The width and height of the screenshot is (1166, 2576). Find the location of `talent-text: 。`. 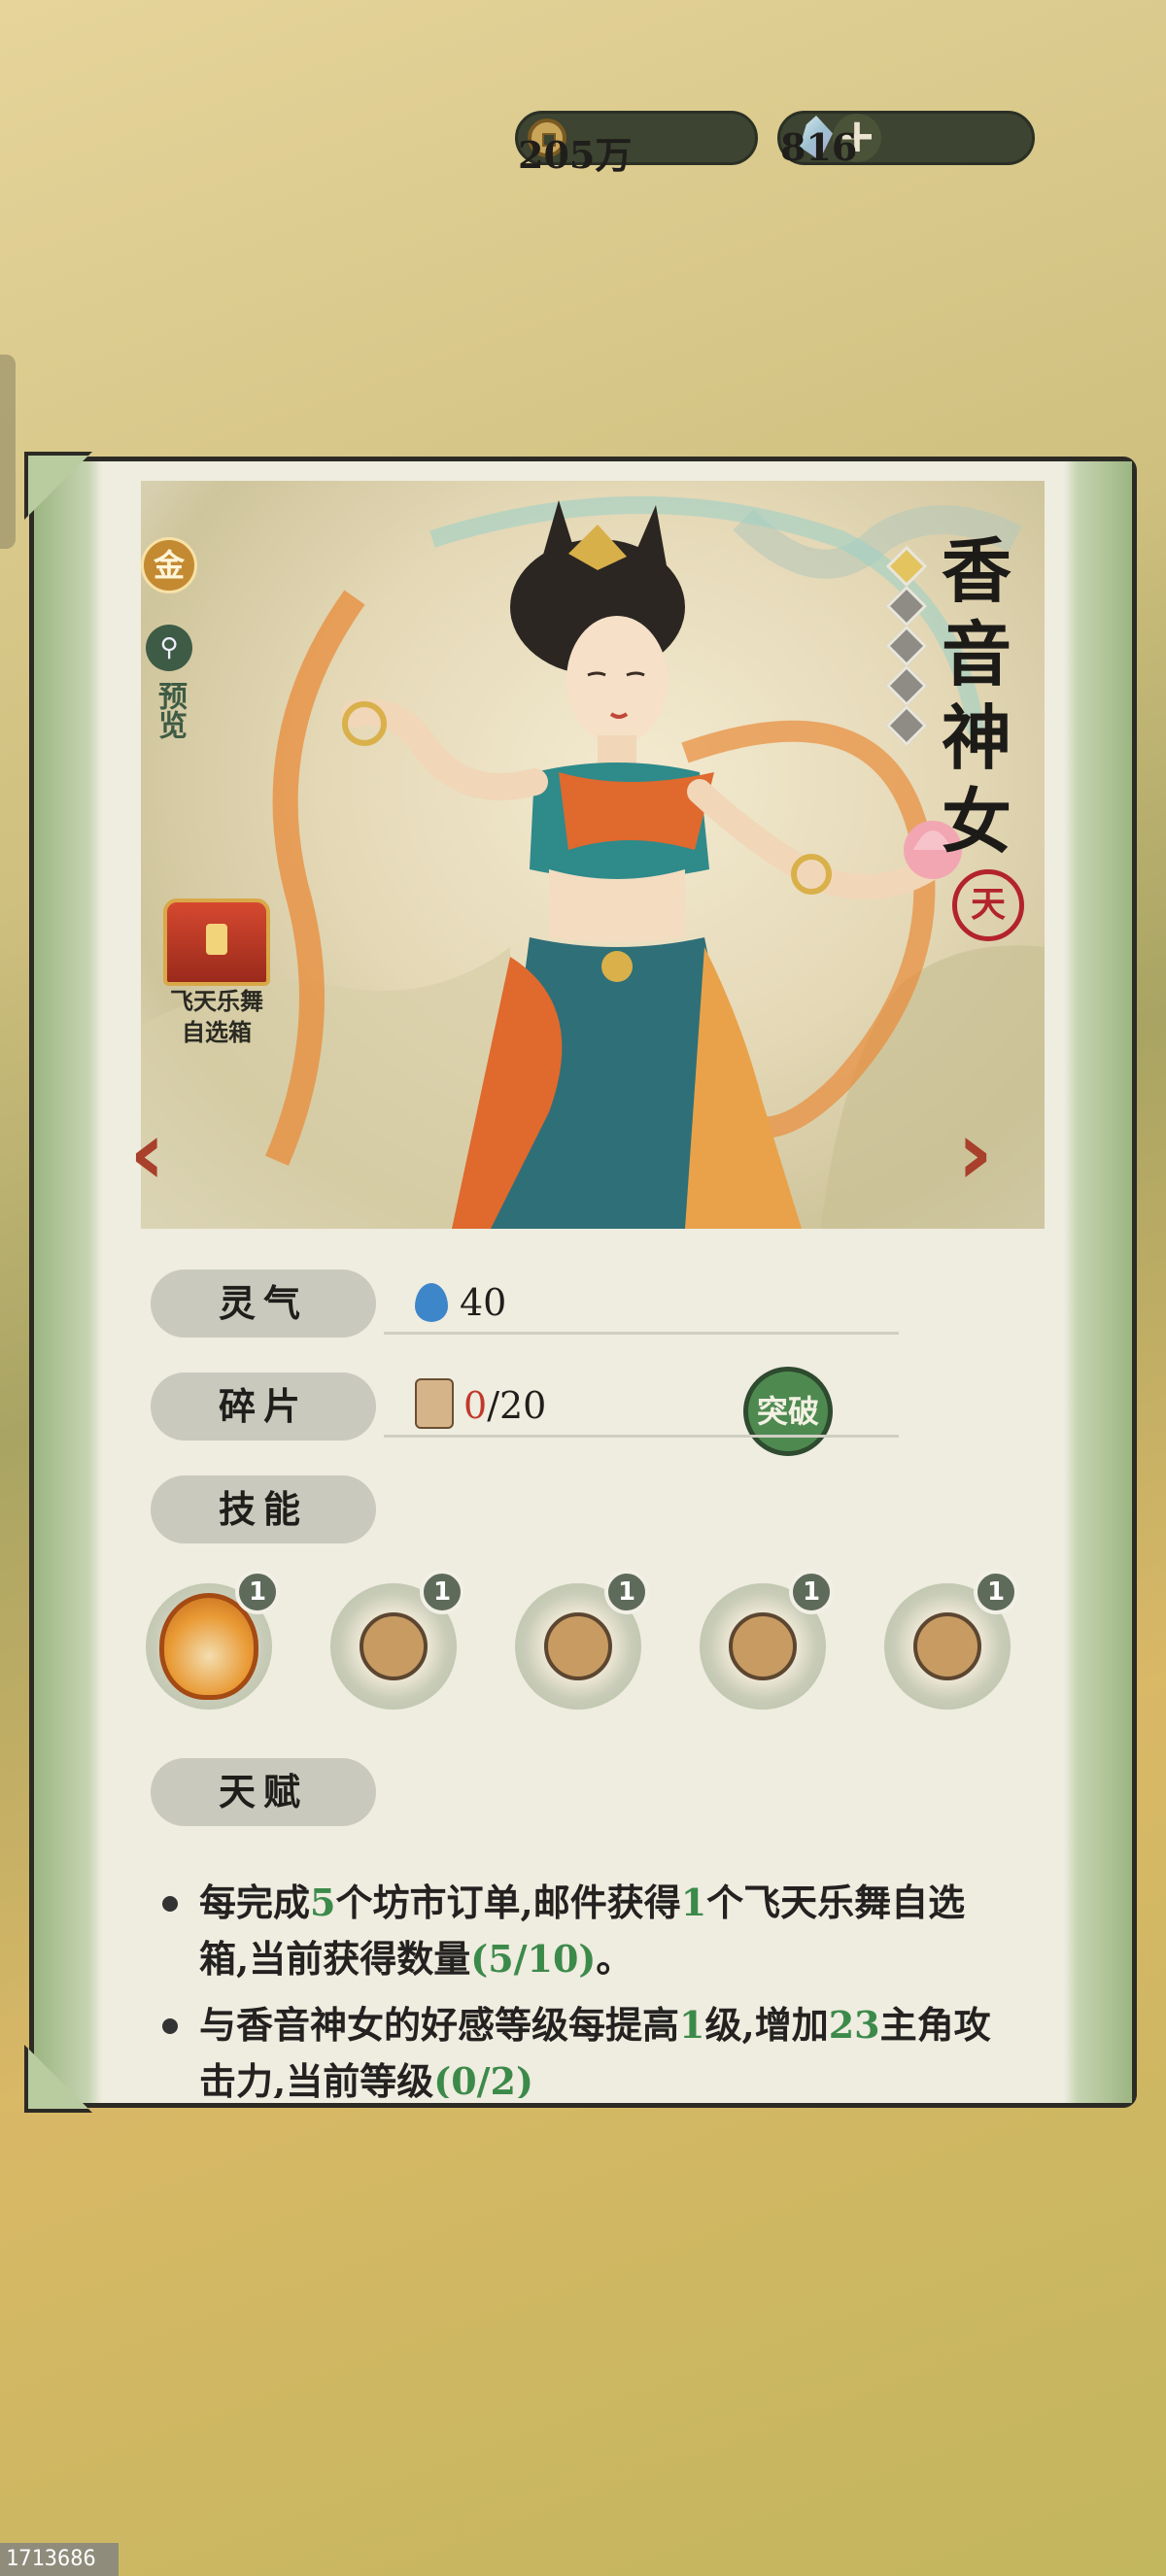

talent-text: 。 is located at coordinates (615, 1959).